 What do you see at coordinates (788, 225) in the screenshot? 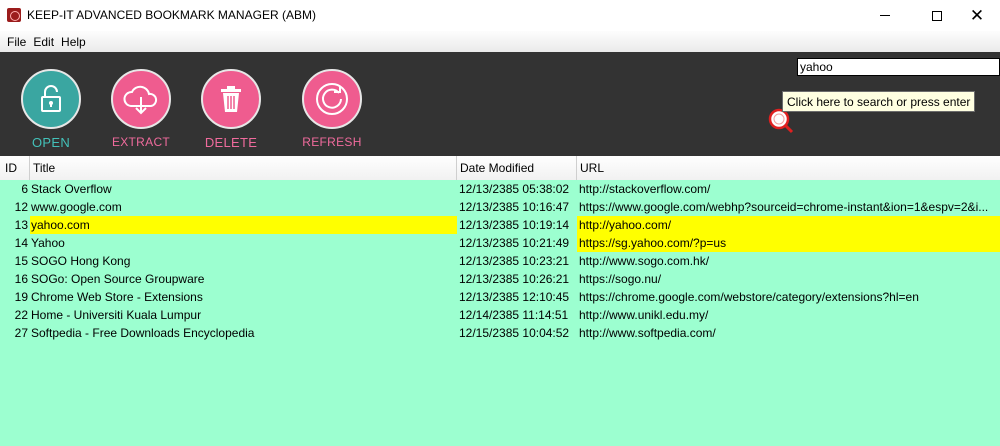
I see `cell-url: http://yahoo.com/` at bounding box center [788, 225].